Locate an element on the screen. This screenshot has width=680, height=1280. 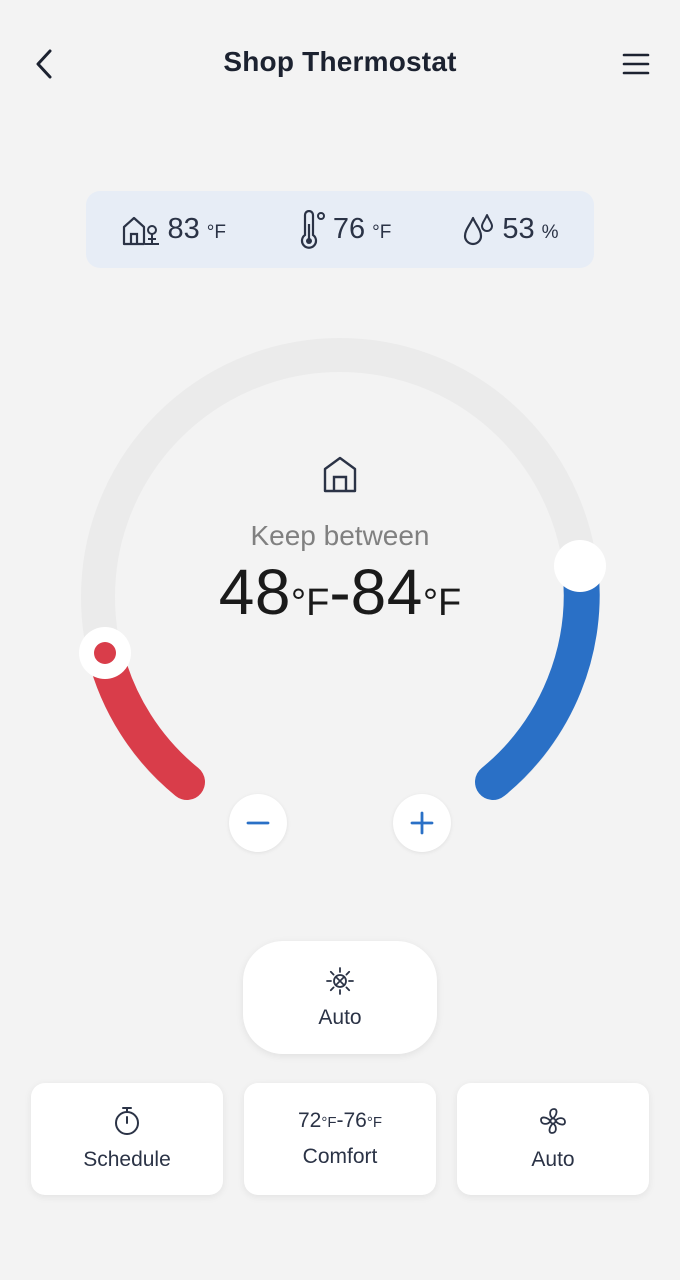
stopwatch-icon is located at coordinates (127, 1121).